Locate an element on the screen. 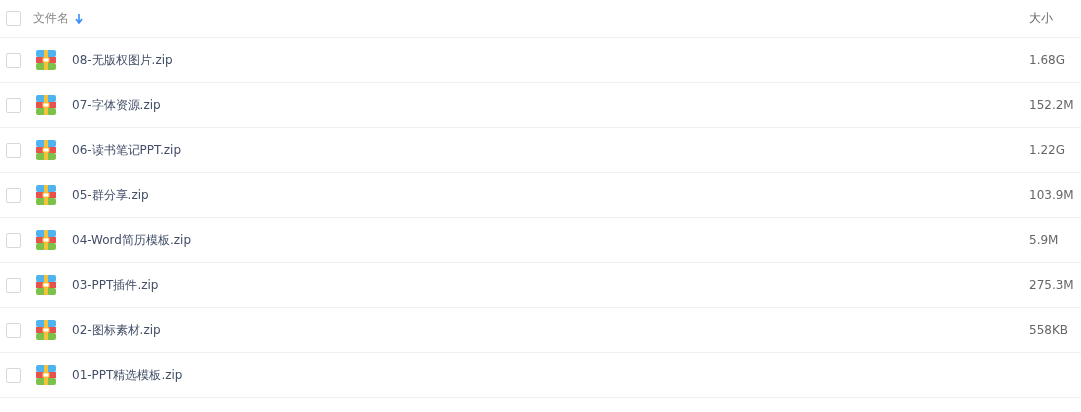  file-name: 08-无版权图片.zip is located at coordinates (122, 60).